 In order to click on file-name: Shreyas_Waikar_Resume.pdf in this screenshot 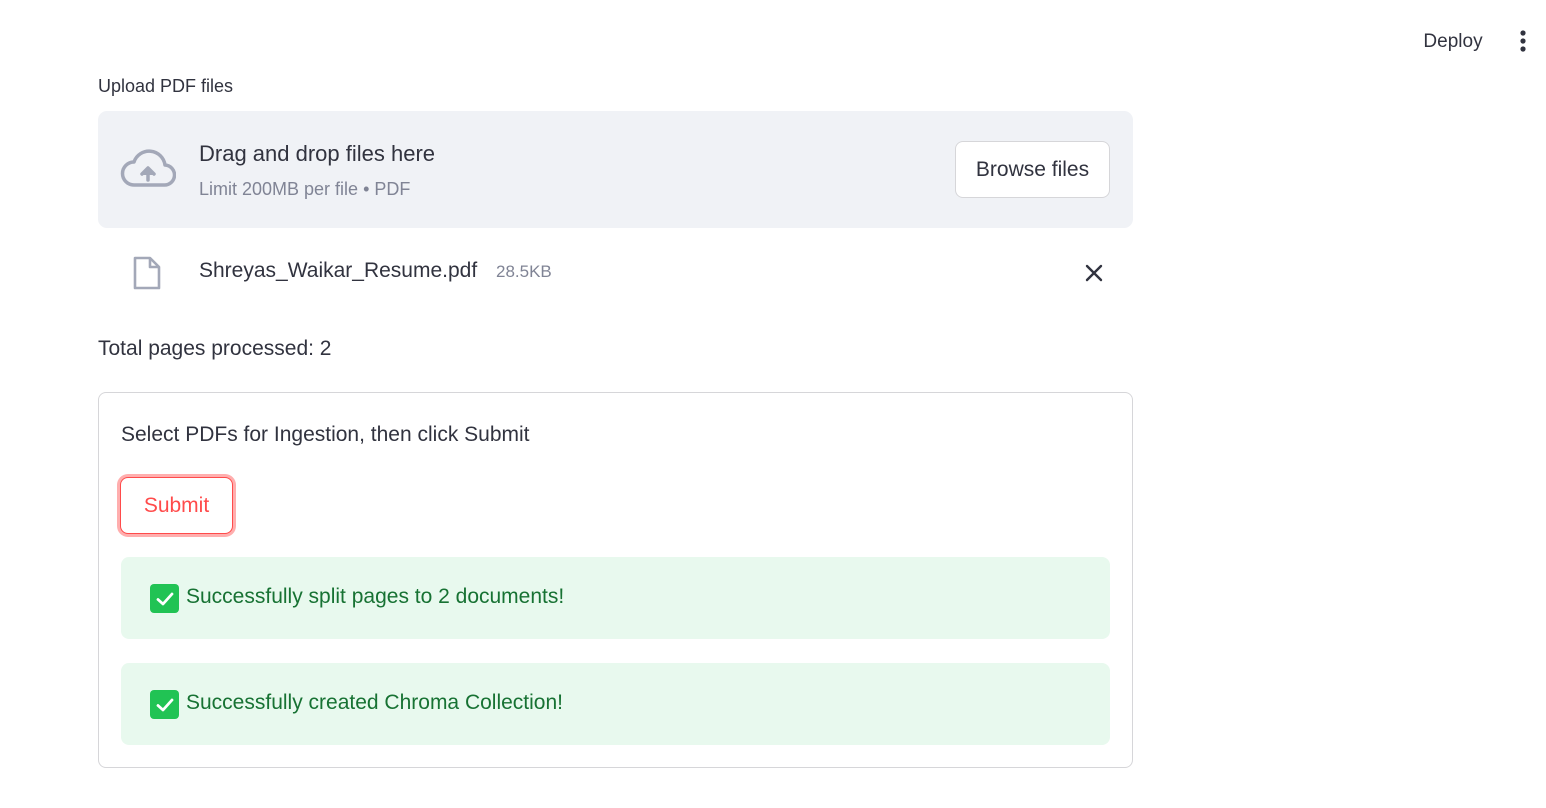, I will do `click(338, 270)`.